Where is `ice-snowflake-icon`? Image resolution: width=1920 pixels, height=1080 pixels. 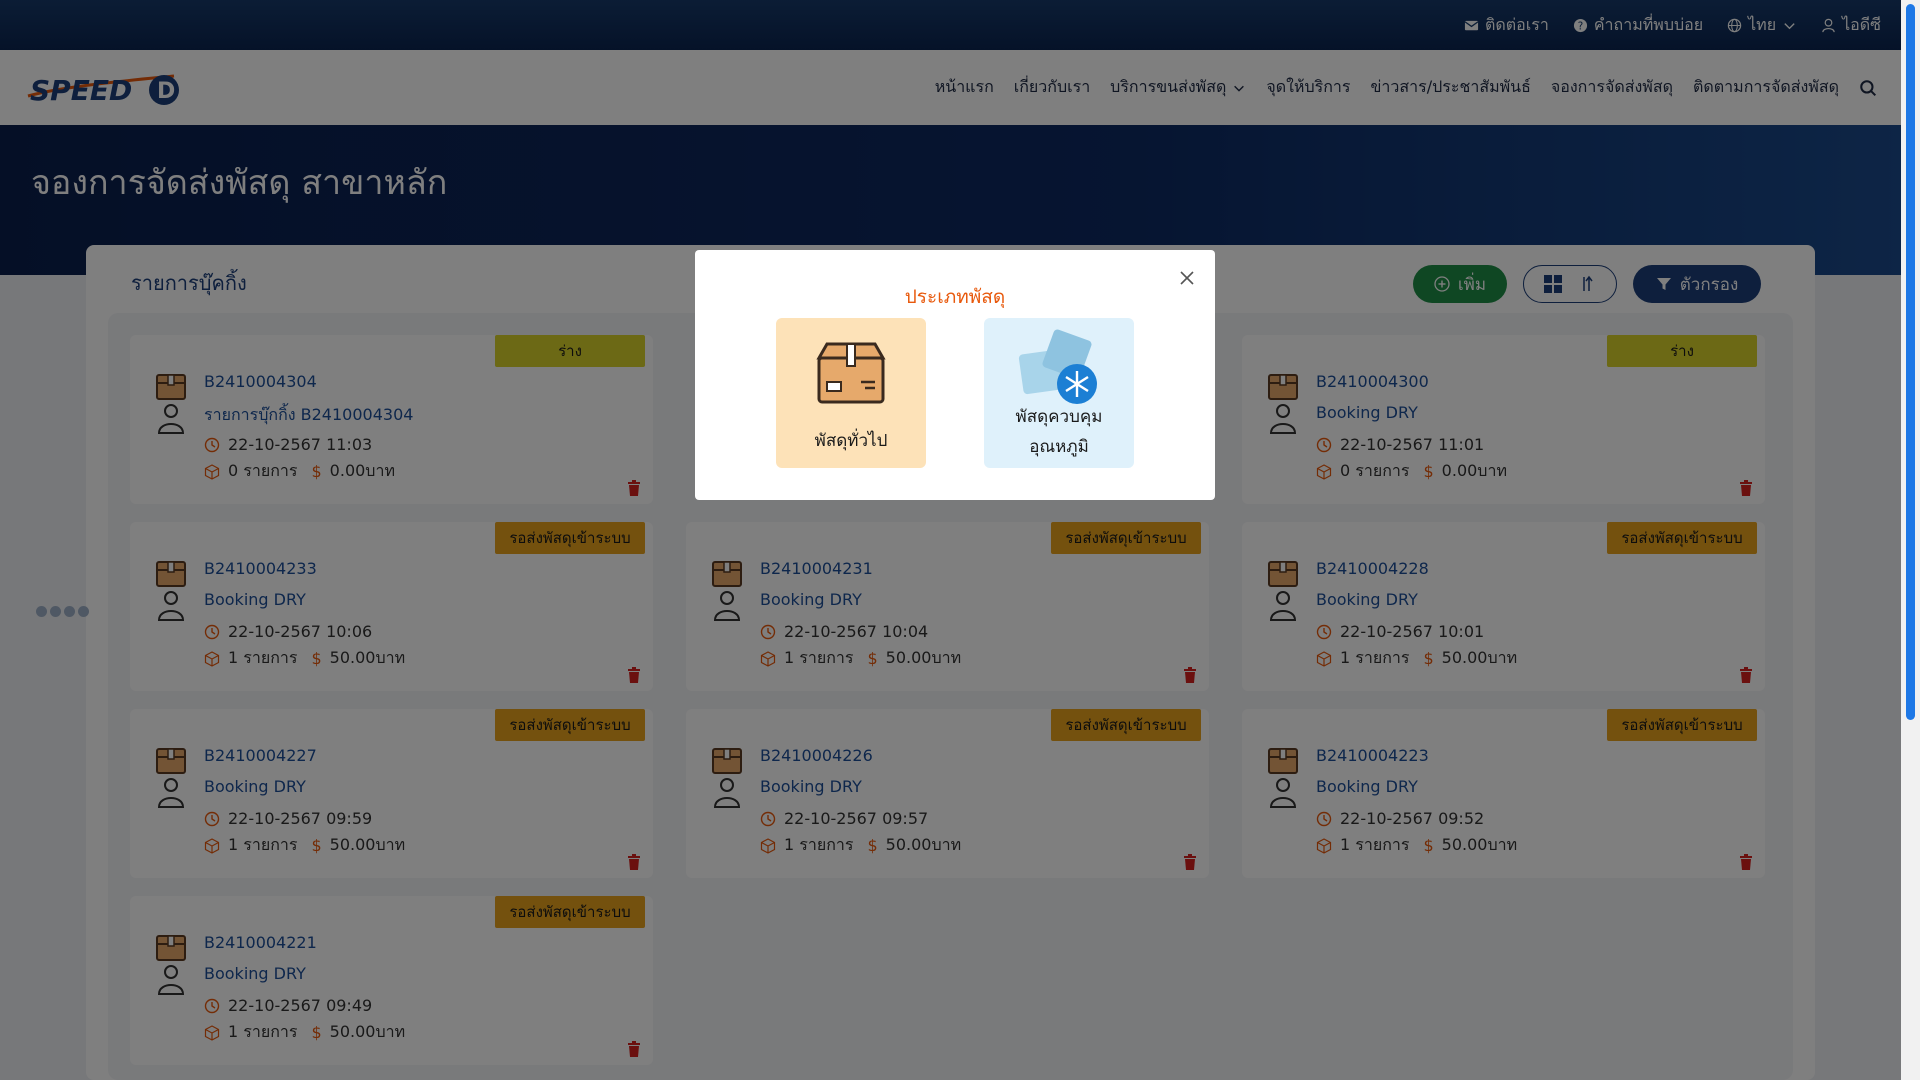 ice-snowflake-icon is located at coordinates (1057, 366).